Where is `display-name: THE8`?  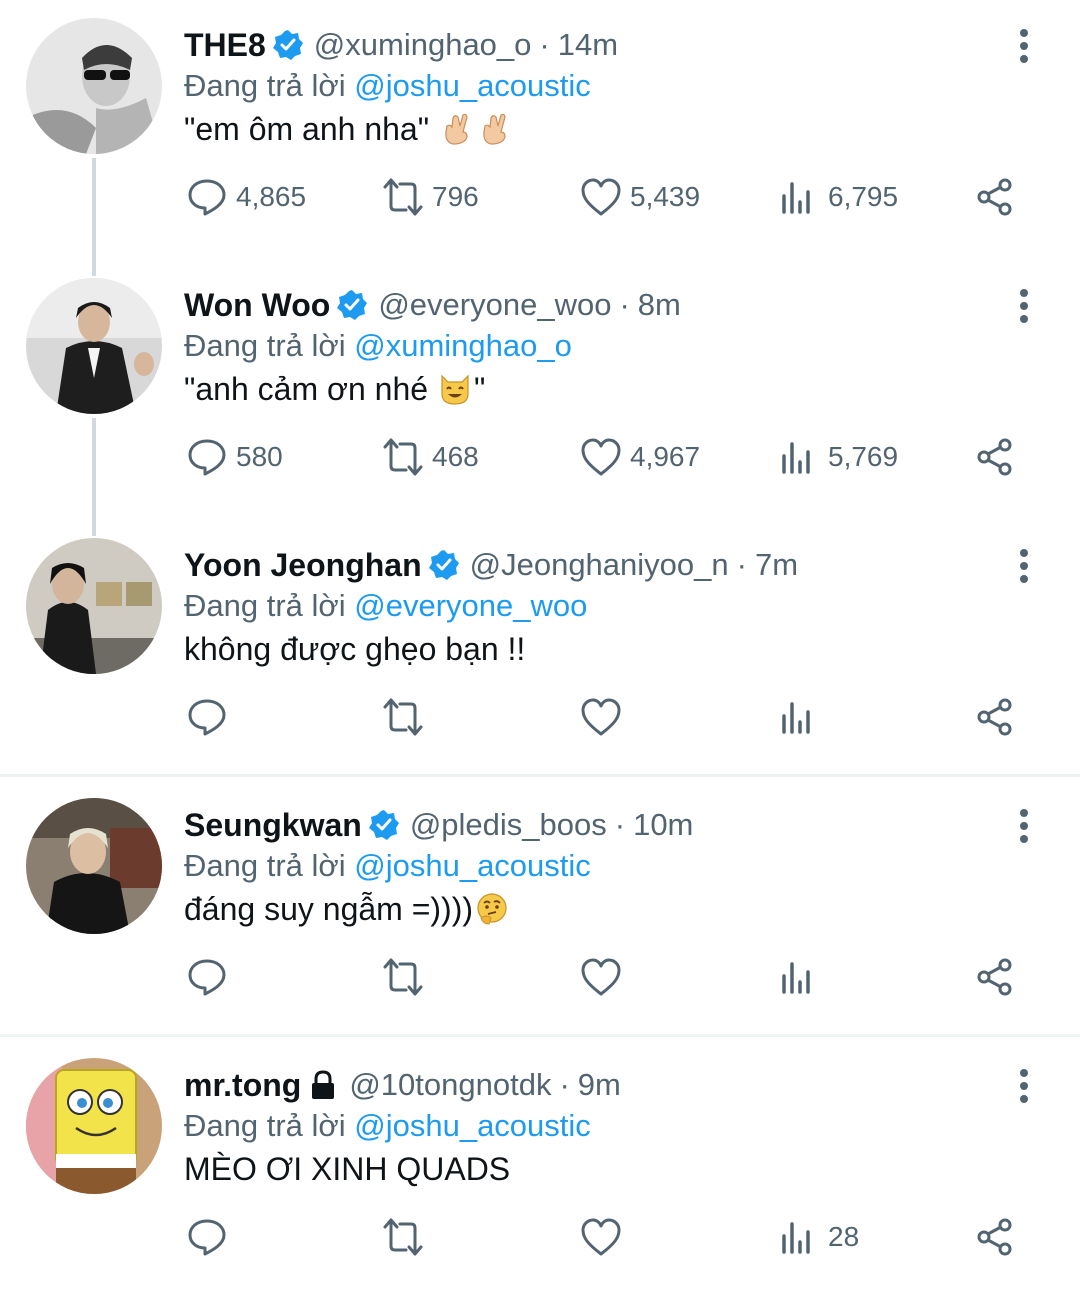 display-name: THE8 is located at coordinates (225, 45).